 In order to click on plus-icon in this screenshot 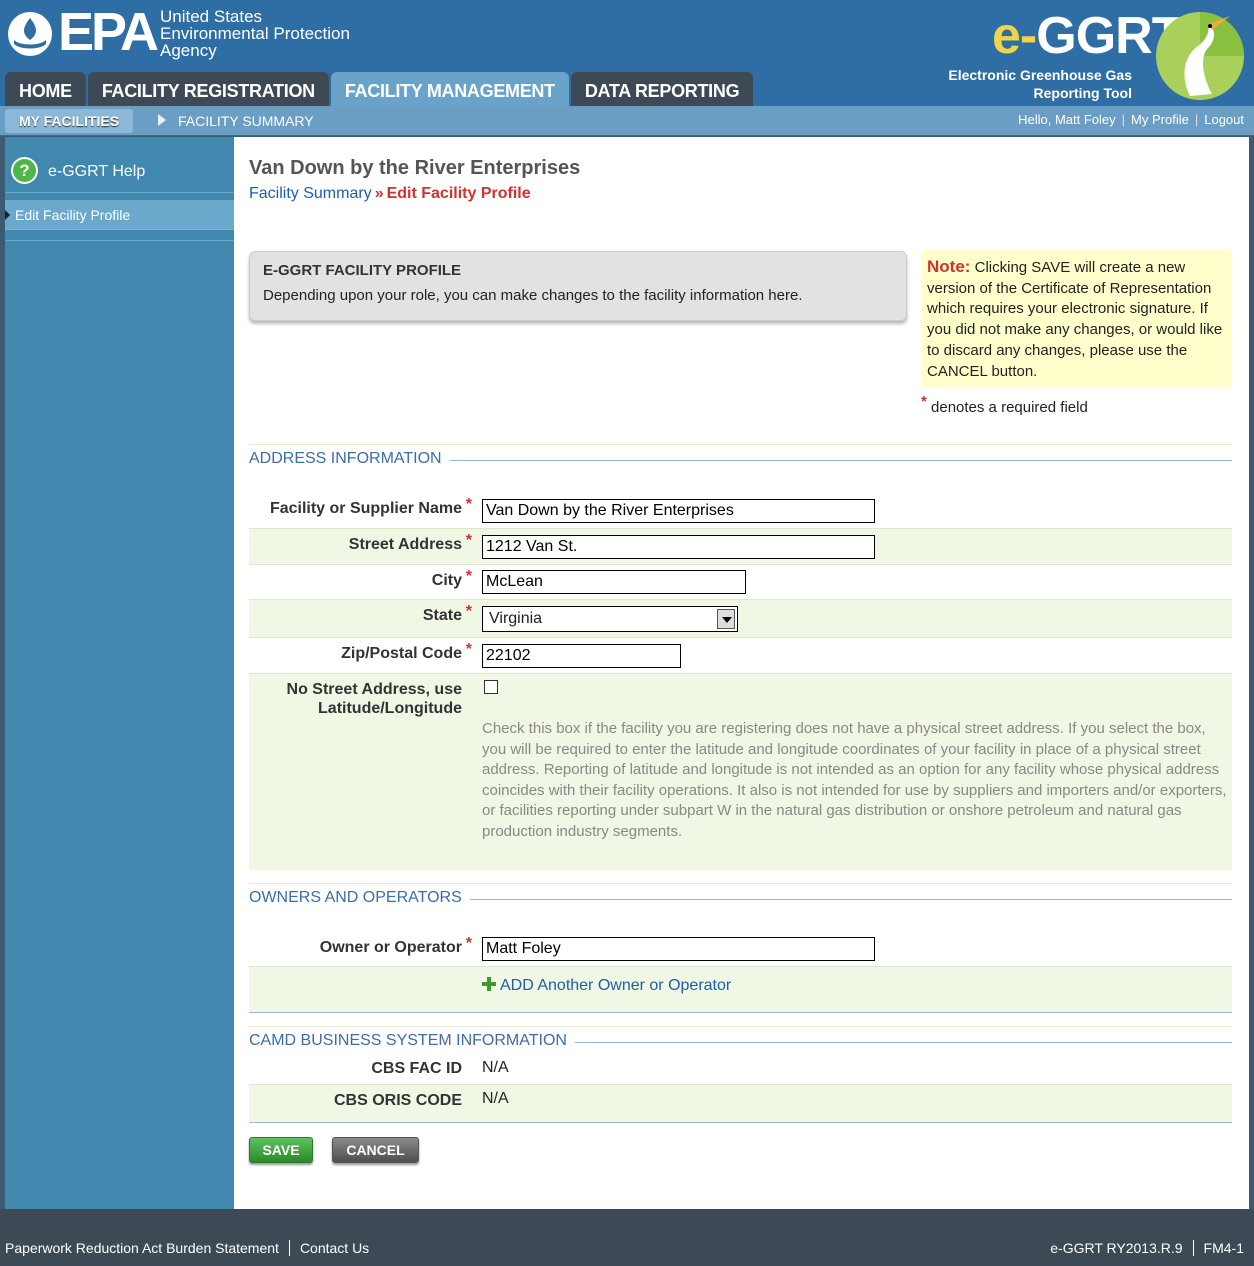, I will do `click(489, 984)`.